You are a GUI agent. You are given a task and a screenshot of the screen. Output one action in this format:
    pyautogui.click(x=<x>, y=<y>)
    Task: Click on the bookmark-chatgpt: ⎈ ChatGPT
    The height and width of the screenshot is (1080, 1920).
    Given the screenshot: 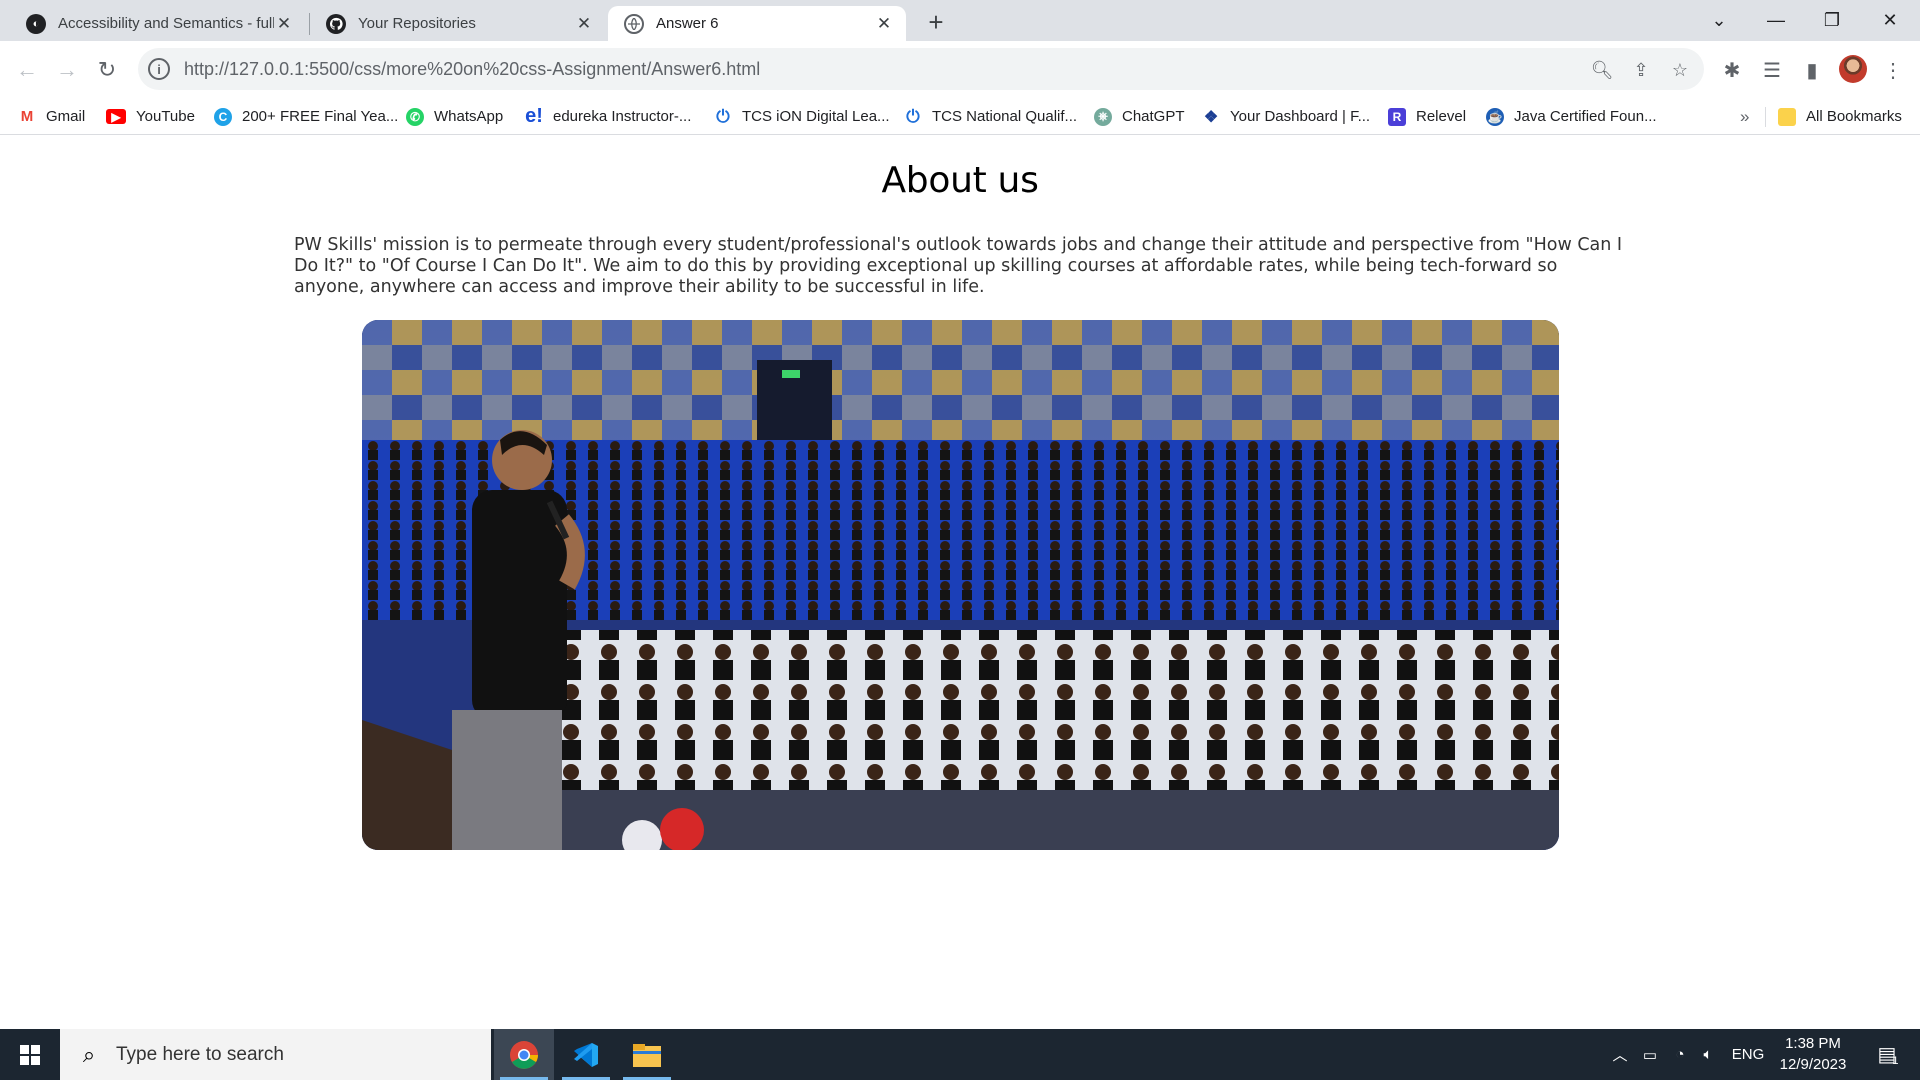 What is the action you would take?
    pyautogui.click(x=1139, y=116)
    